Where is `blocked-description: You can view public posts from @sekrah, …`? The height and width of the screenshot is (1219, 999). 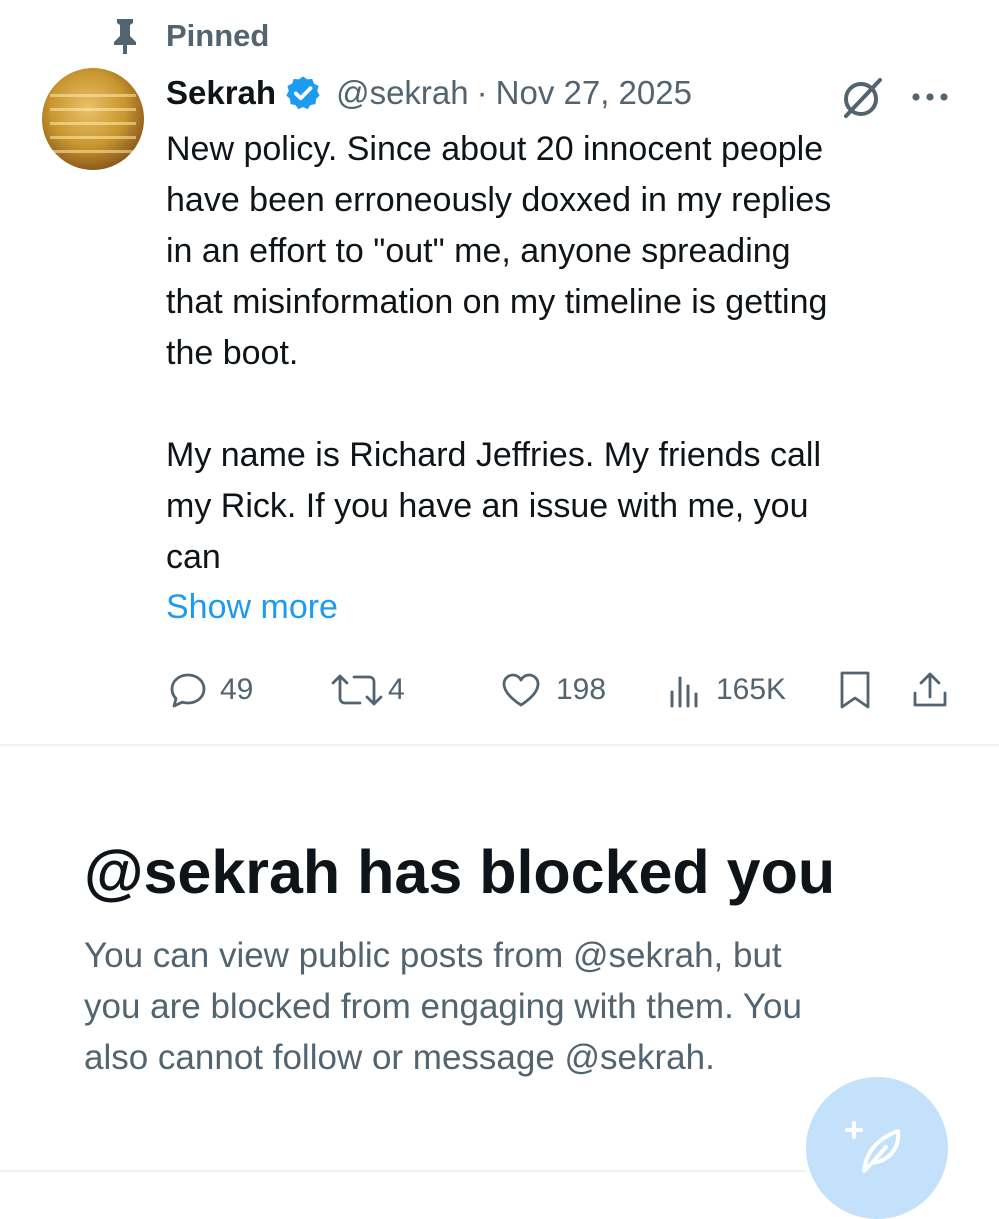 blocked-description: You can view public posts from @sekrah, … is located at coordinates (494, 1006).